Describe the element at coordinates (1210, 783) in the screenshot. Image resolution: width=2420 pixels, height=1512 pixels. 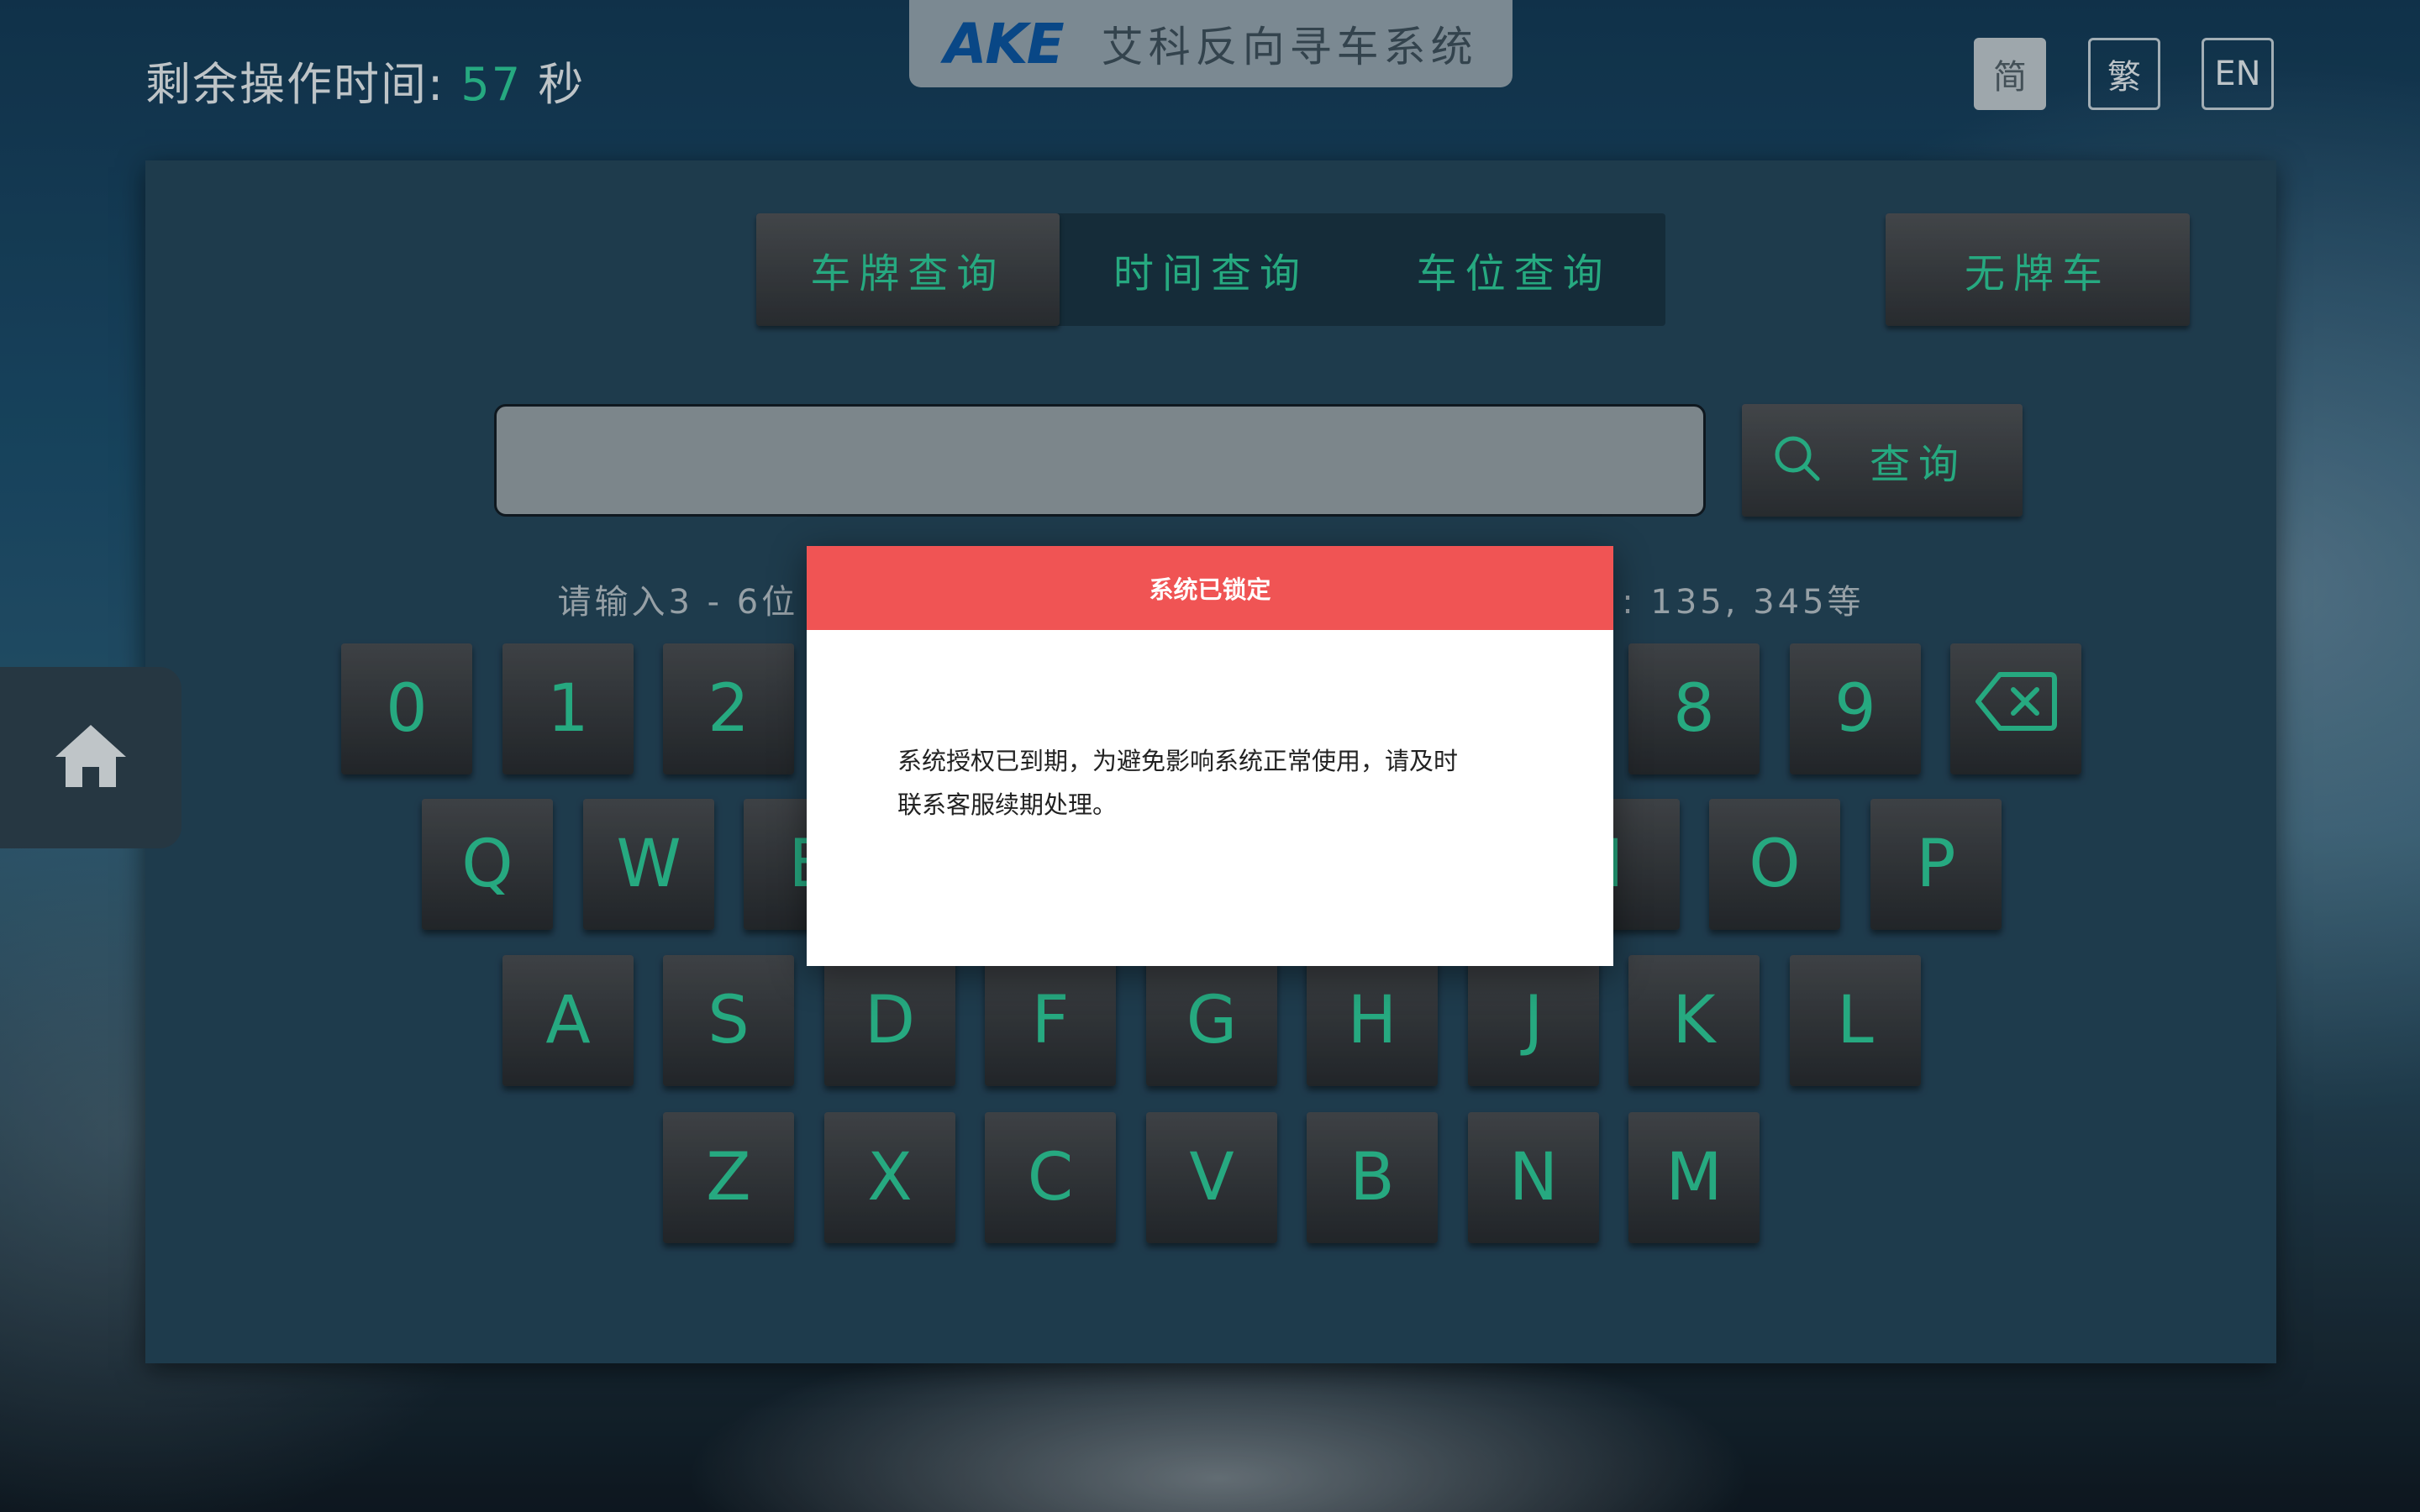
I see `dialog-message: 系统授权已到期，为避免影响系统正常使用，请及时 联系客服续期处理。` at that location.